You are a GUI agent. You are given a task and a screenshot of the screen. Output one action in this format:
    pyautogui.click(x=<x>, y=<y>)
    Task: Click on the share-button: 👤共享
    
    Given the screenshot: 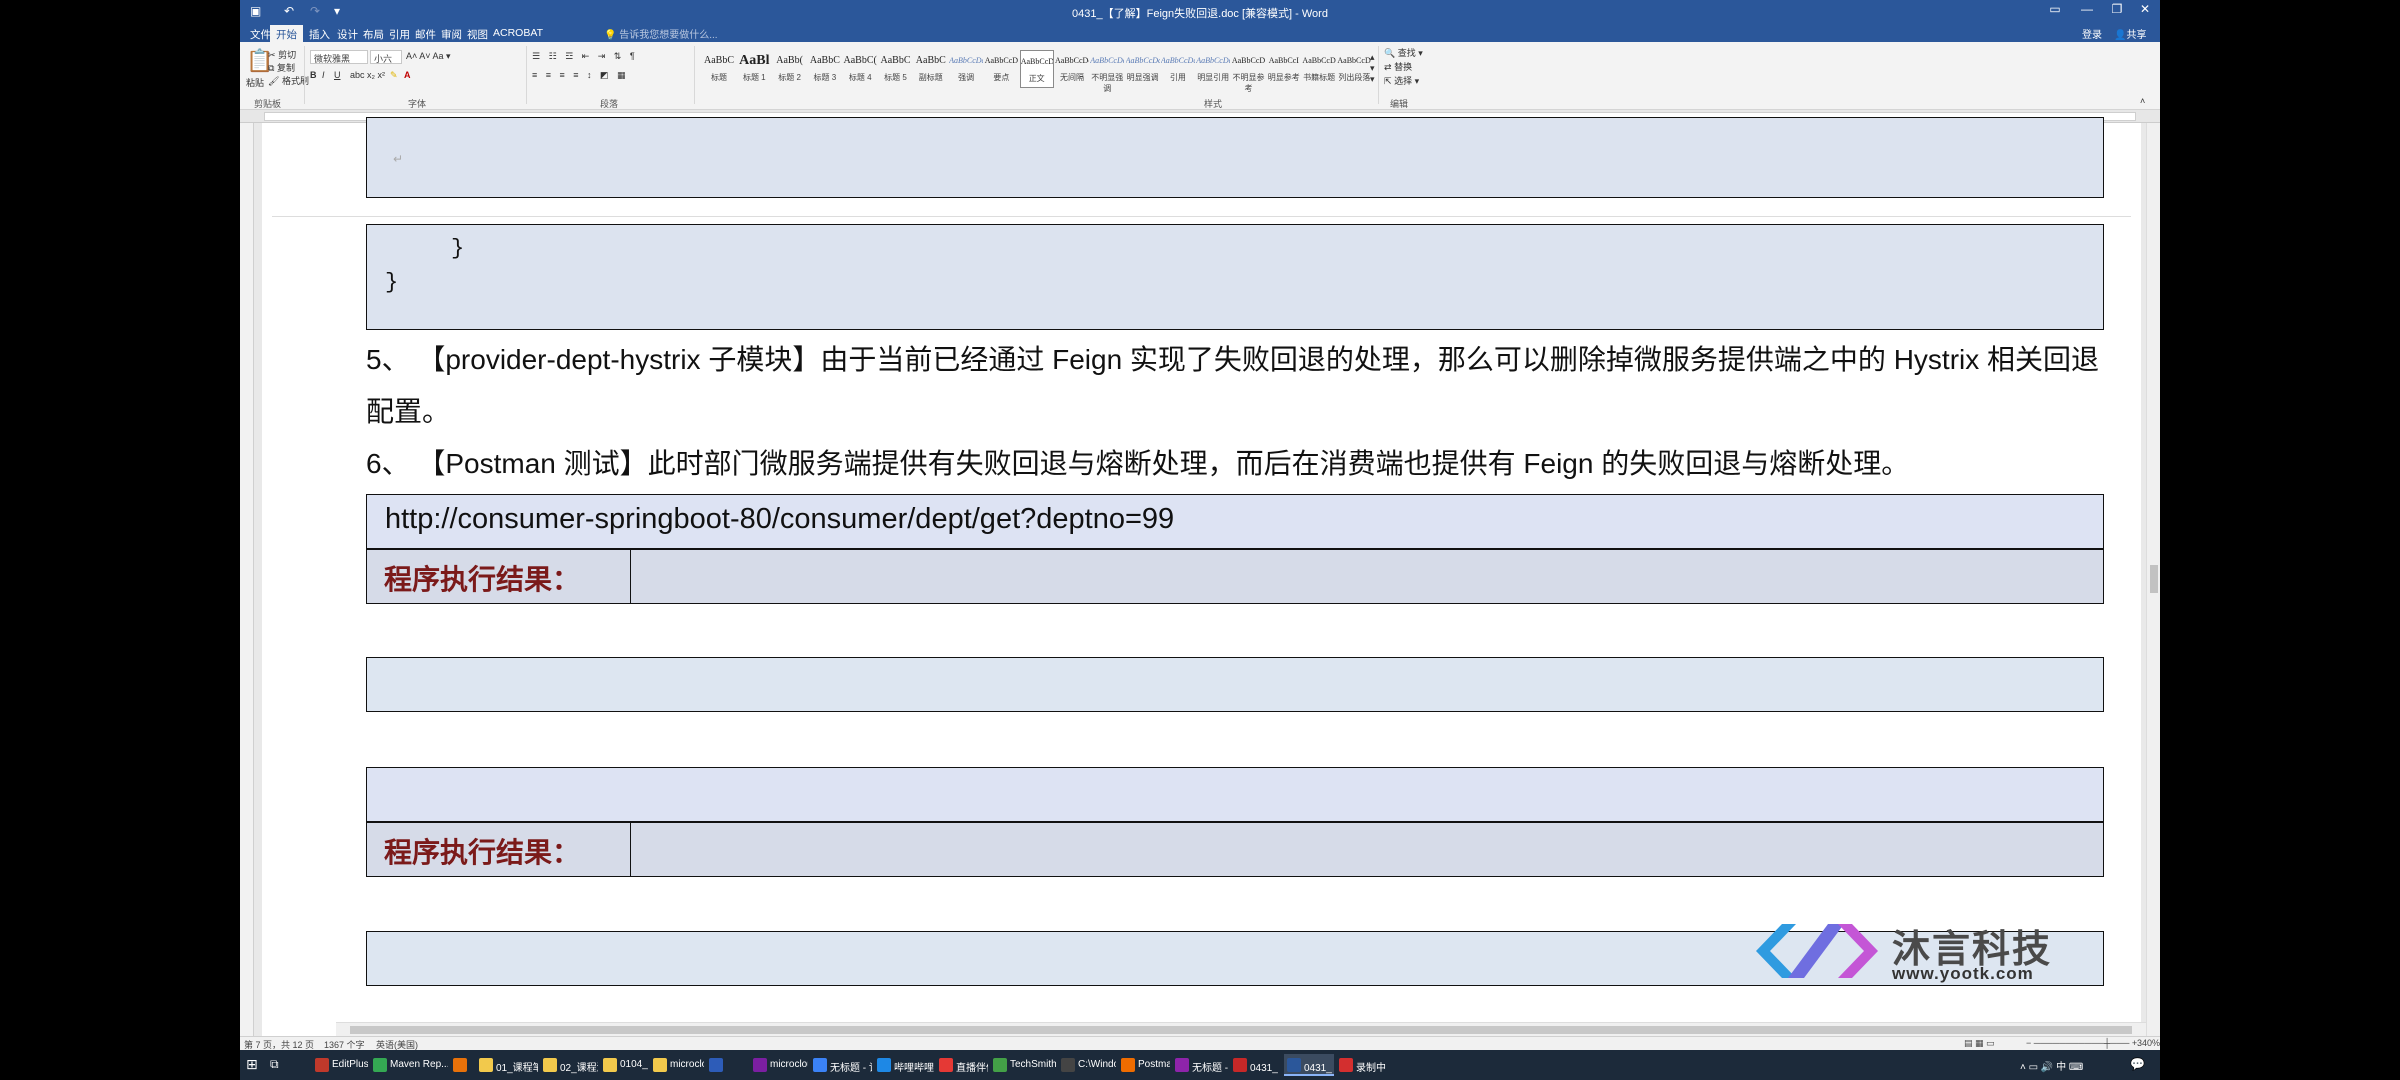 What is the action you would take?
    pyautogui.click(x=2130, y=33)
    